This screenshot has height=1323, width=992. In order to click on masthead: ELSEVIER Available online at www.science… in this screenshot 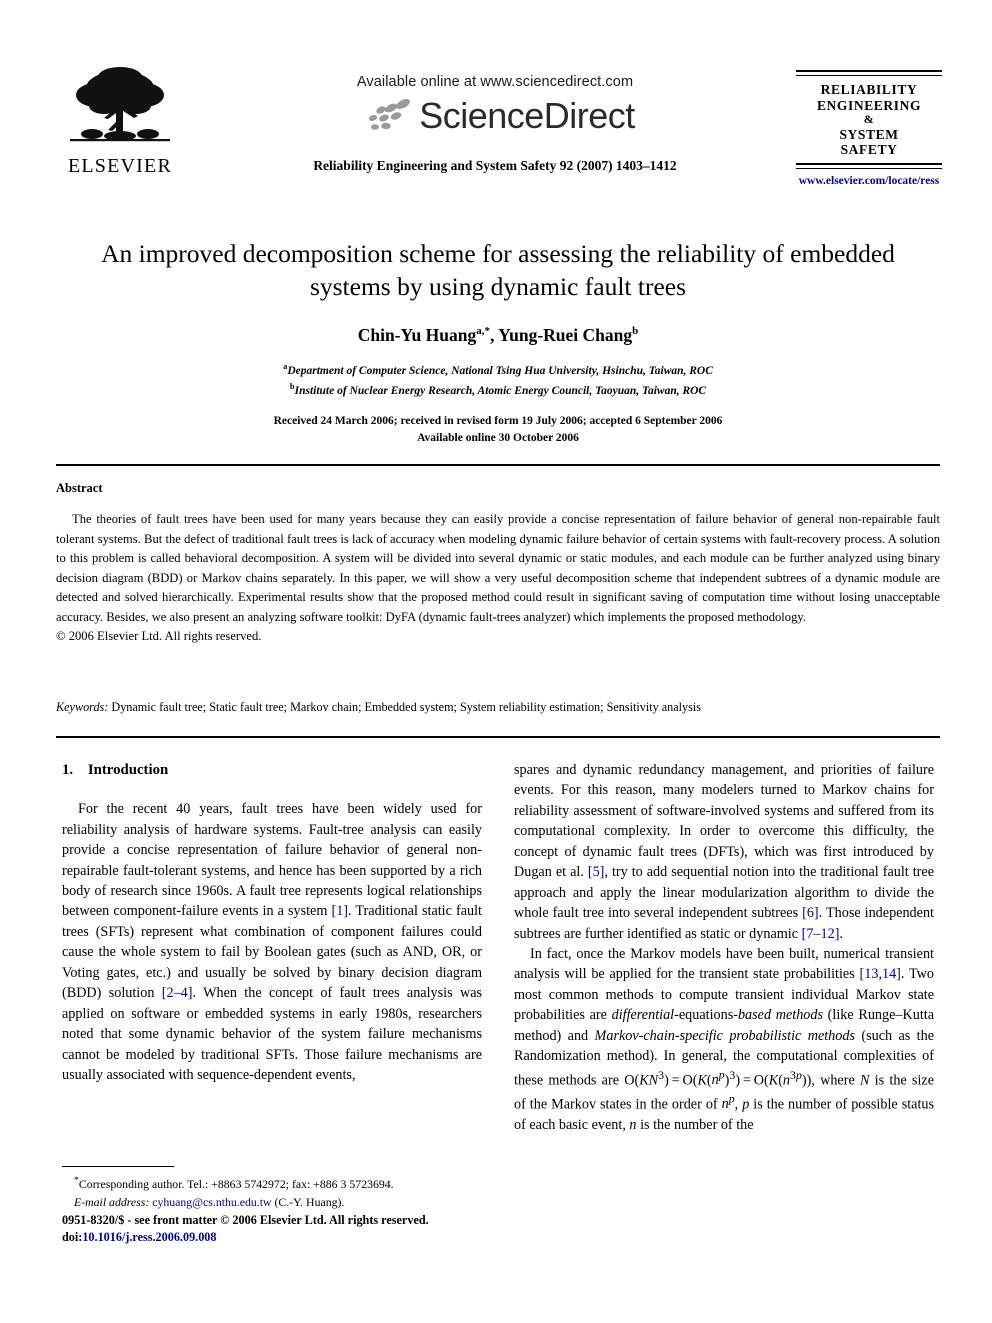, I will do `click(499, 133)`.